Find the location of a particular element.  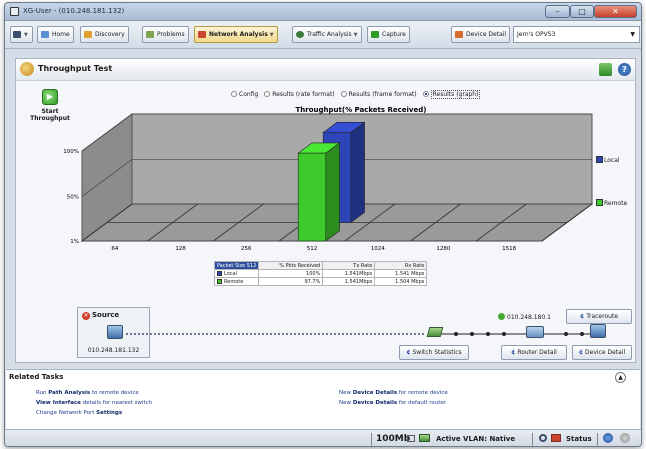

status-label: Status is located at coordinates (579, 439).